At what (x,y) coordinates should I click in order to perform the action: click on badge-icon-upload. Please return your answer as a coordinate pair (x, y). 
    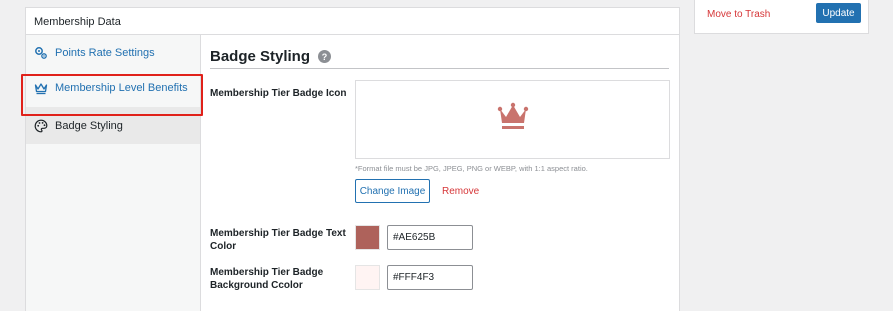
    Looking at the image, I should click on (512, 119).